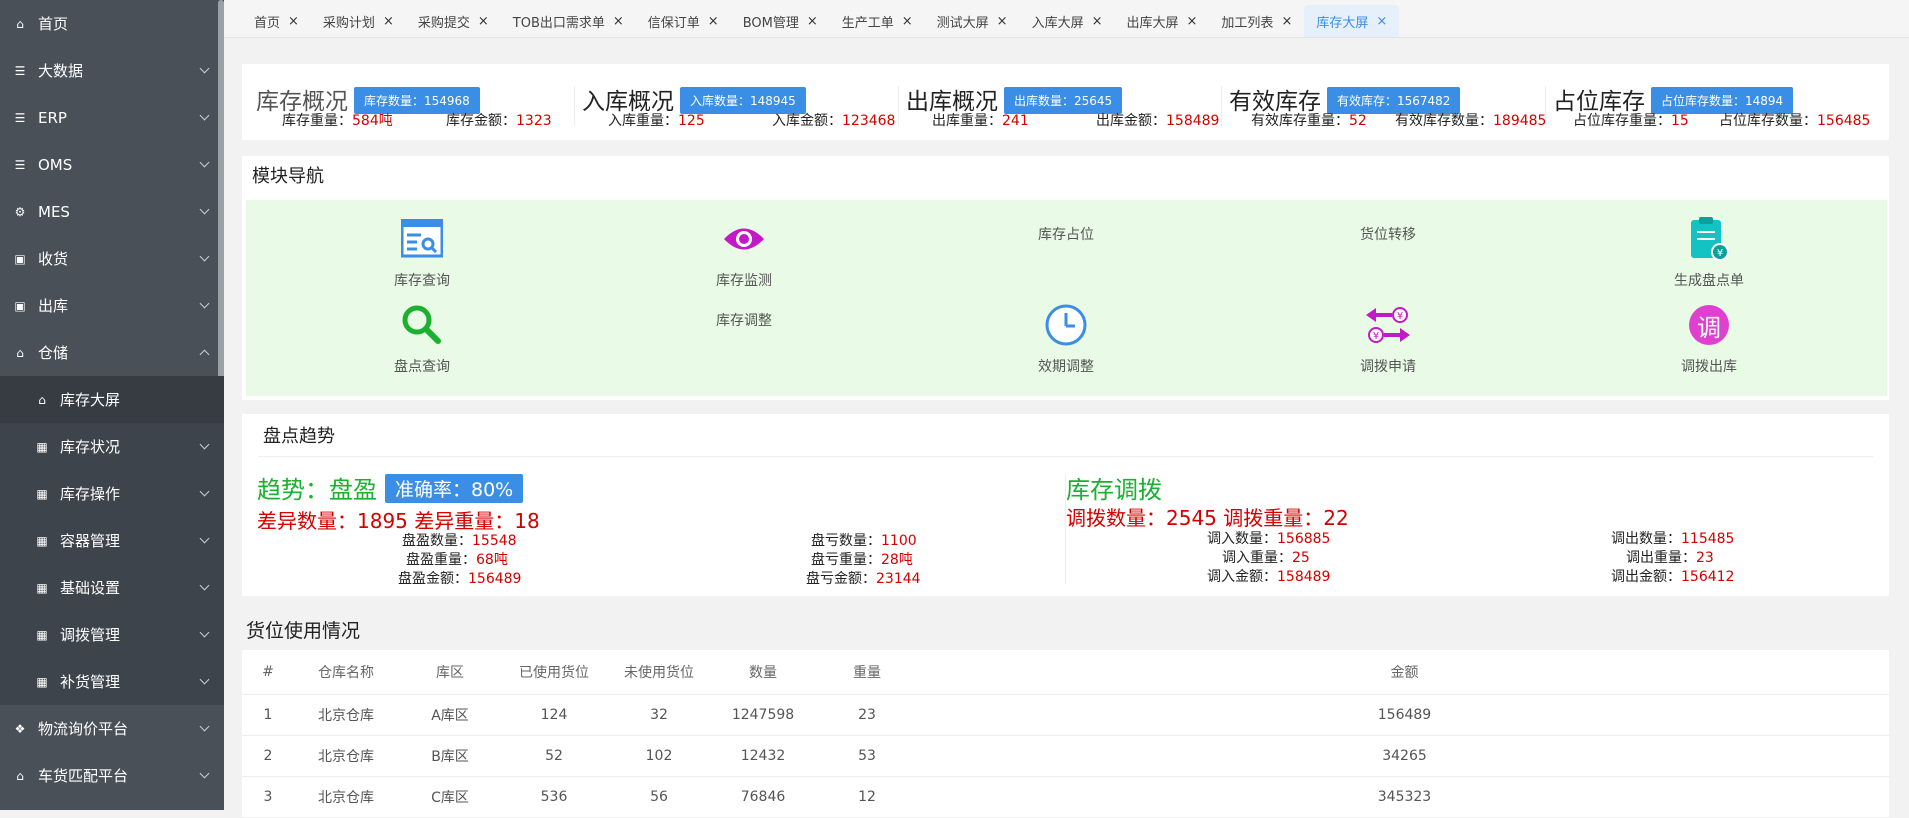 The width and height of the screenshot is (1909, 818). I want to click on sidebar-item: ▦ 容器管理, so click(112, 540).